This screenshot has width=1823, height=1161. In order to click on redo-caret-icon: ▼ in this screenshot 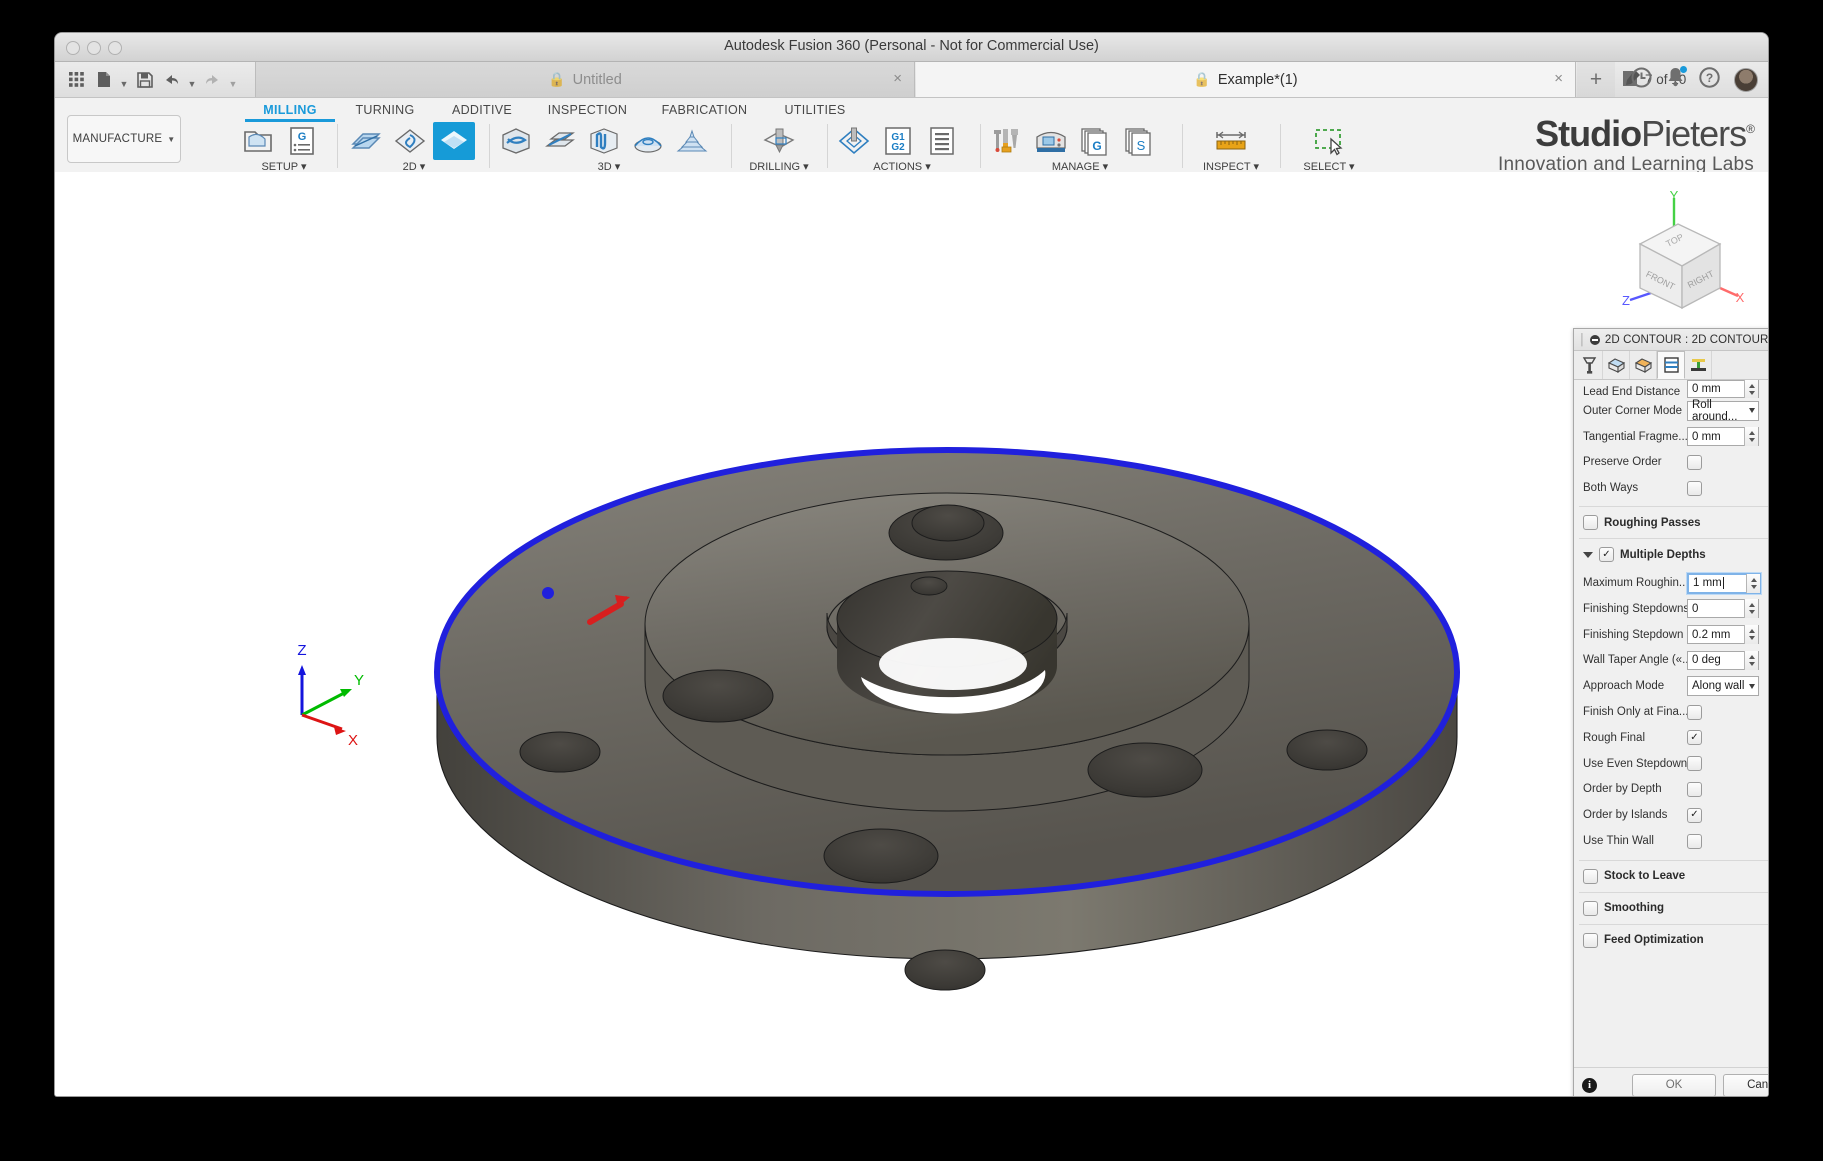, I will do `click(233, 79)`.